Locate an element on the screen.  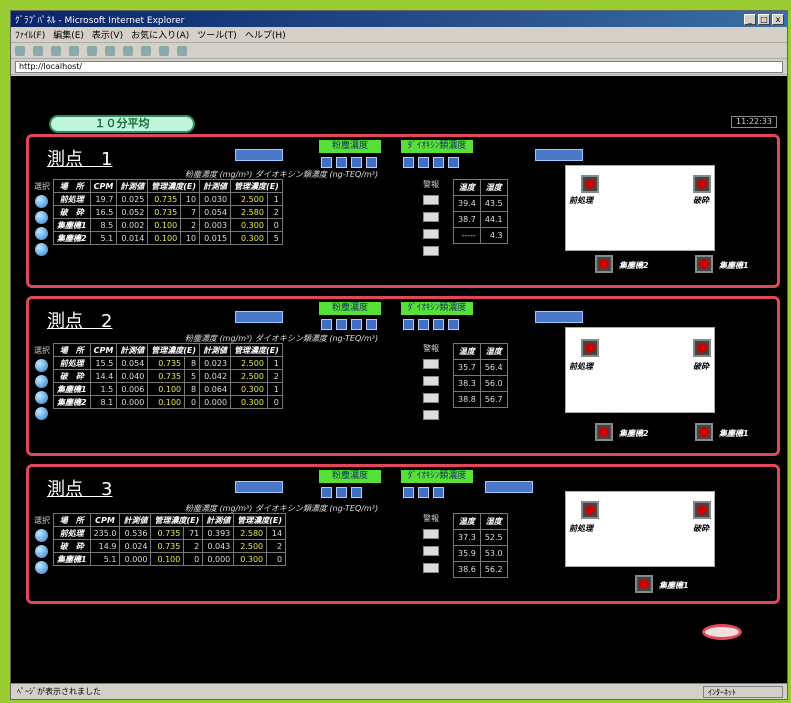
table-row: 38.8 56.7 is located at coordinates (480, 399).